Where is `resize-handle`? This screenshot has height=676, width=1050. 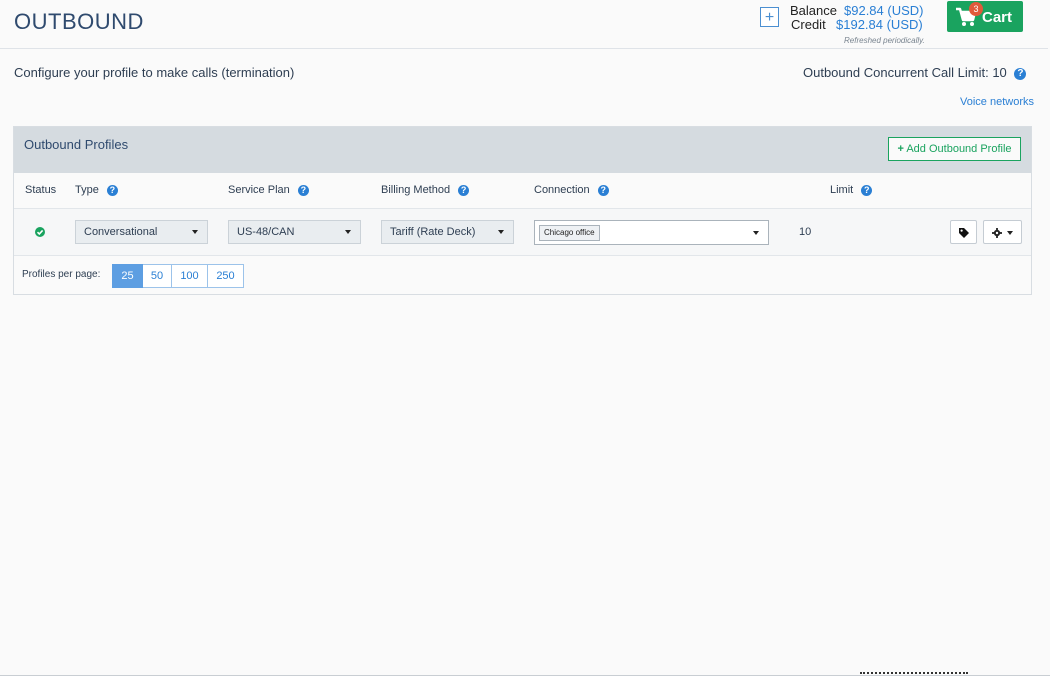 resize-handle is located at coordinates (914, 673).